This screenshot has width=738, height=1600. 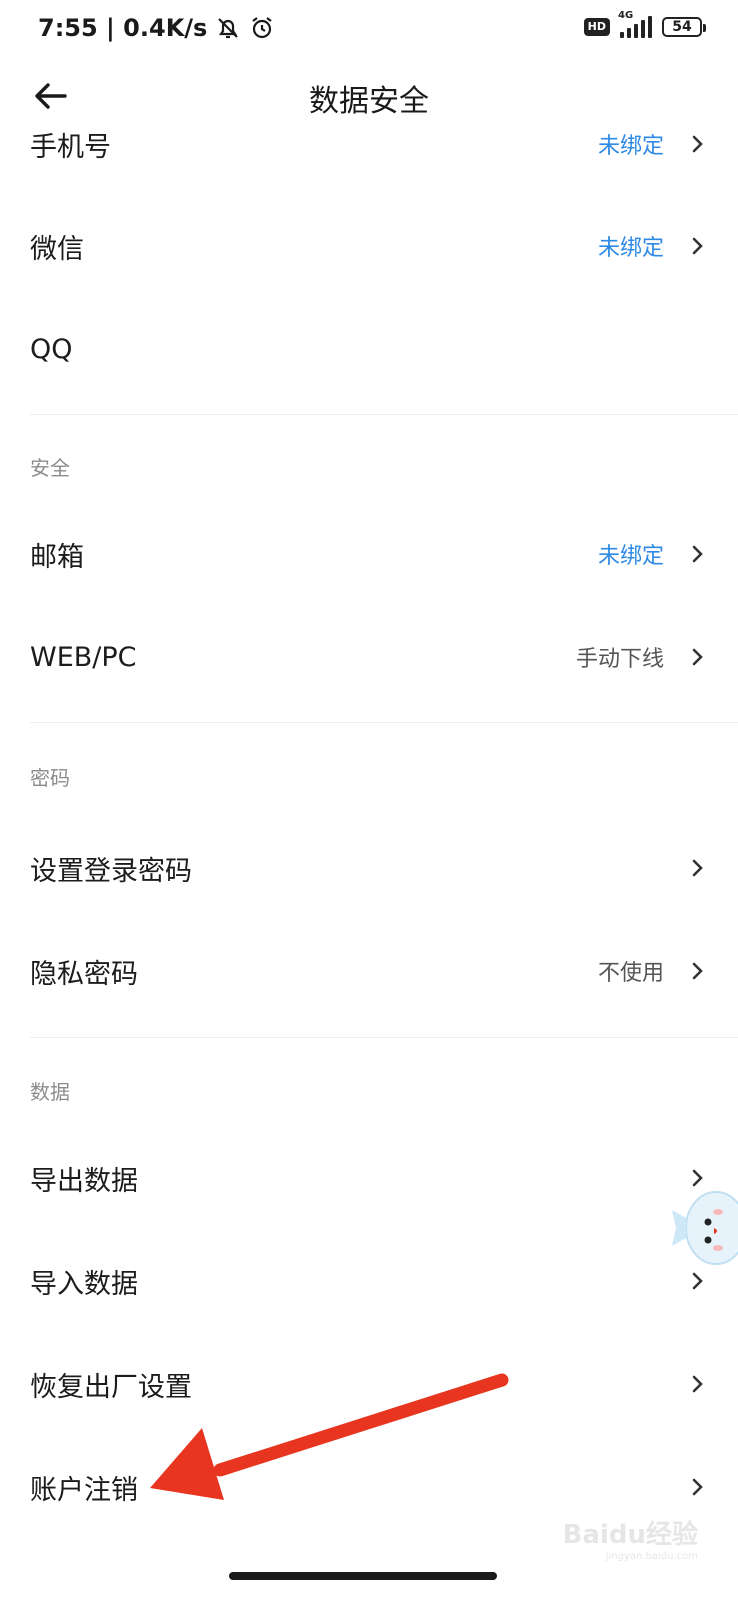 I want to click on row-label: 隐私密码, so click(x=84, y=974).